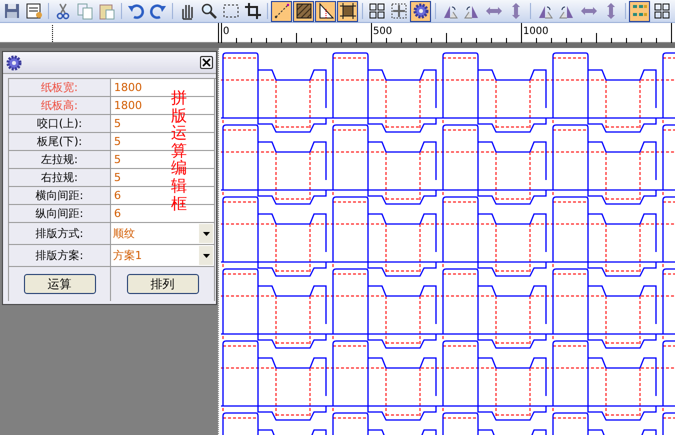 This screenshot has height=435, width=675. Describe the element at coordinates (60, 213) in the screenshot. I see `field-label: 纵向间距:` at that location.